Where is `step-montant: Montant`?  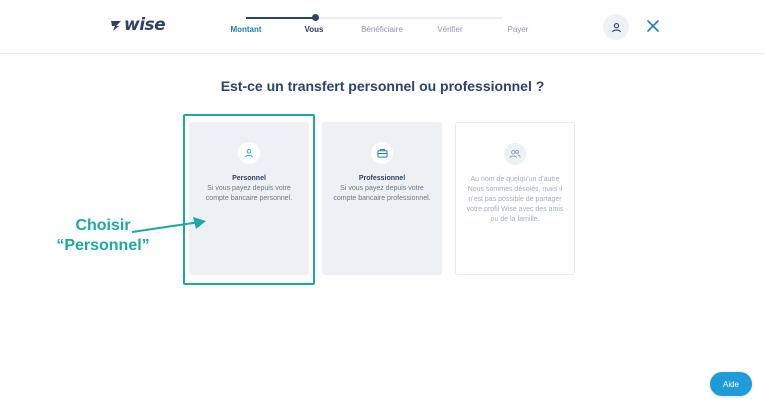
step-montant: Montant is located at coordinates (245, 29).